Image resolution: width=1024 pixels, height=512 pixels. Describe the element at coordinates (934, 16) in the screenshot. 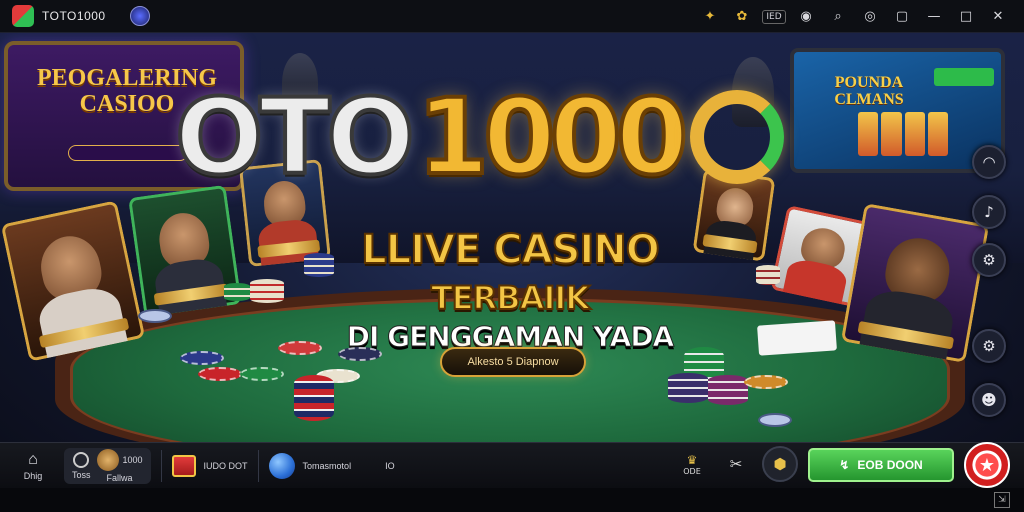

I see `minimize-icon: —` at that location.